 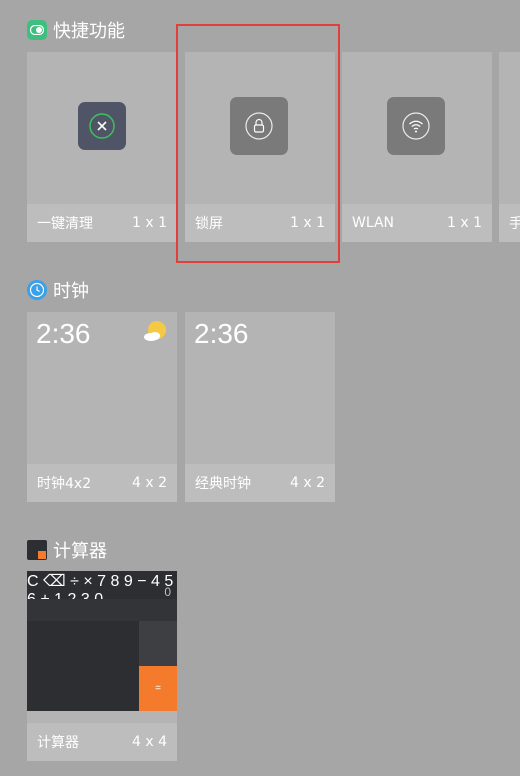 I want to click on calc-key: ⌫, so click(x=54, y=581).